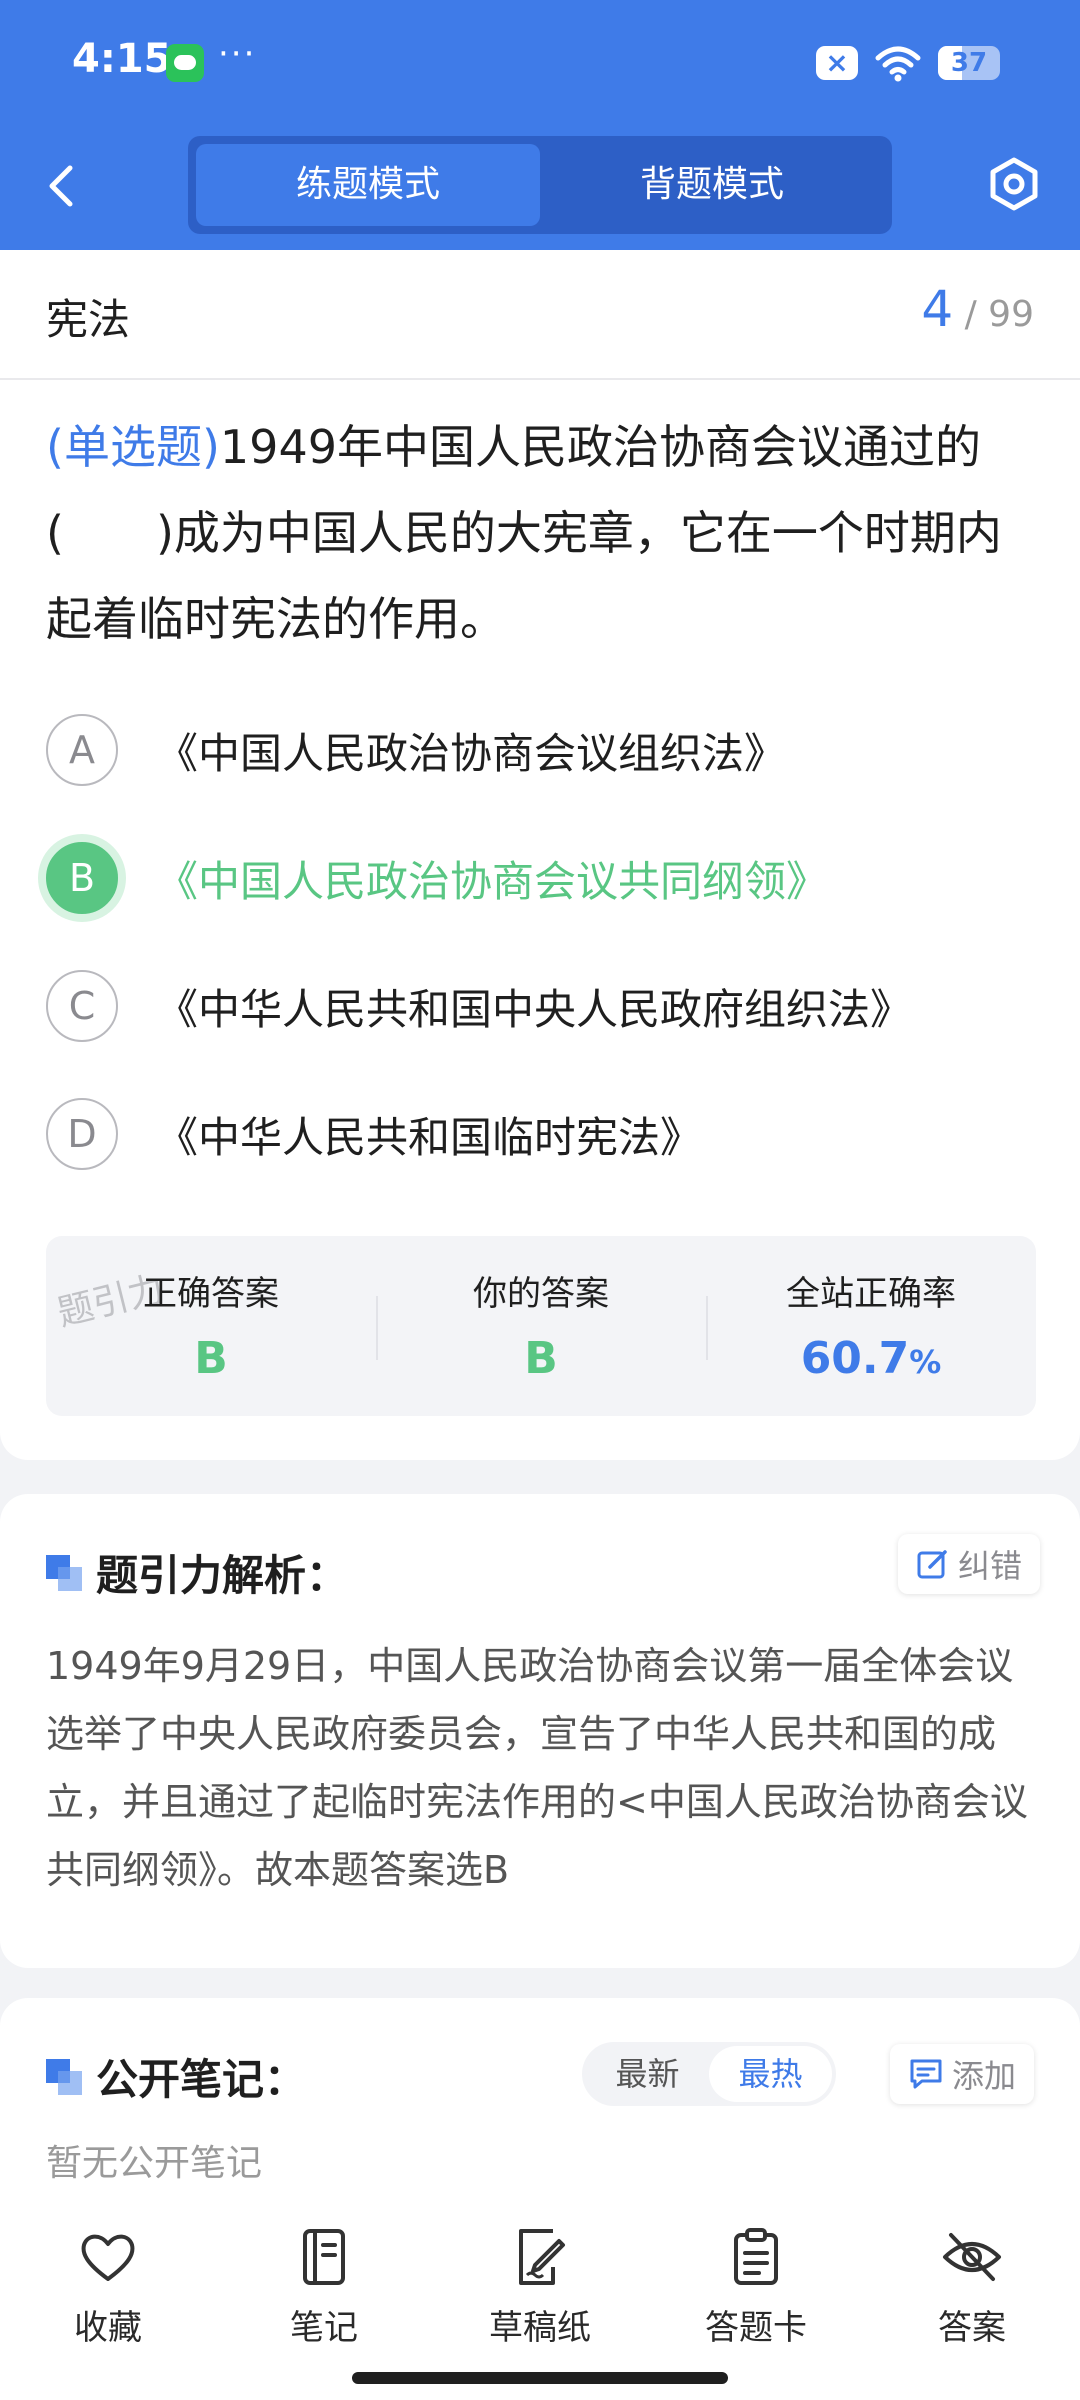 This screenshot has width=1080, height=2400. Describe the element at coordinates (154, 2163) in the screenshot. I see `no-notes-text: 暂无公开笔记` at that location.